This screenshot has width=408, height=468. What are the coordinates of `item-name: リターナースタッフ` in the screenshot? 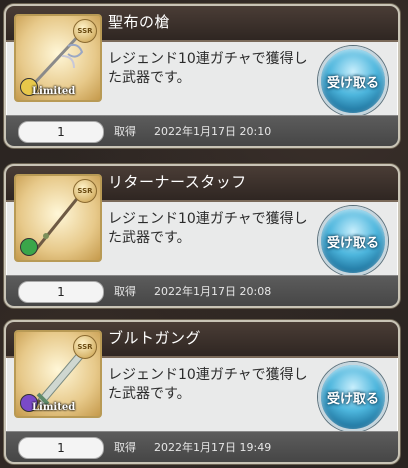 It's located at (177, 182).